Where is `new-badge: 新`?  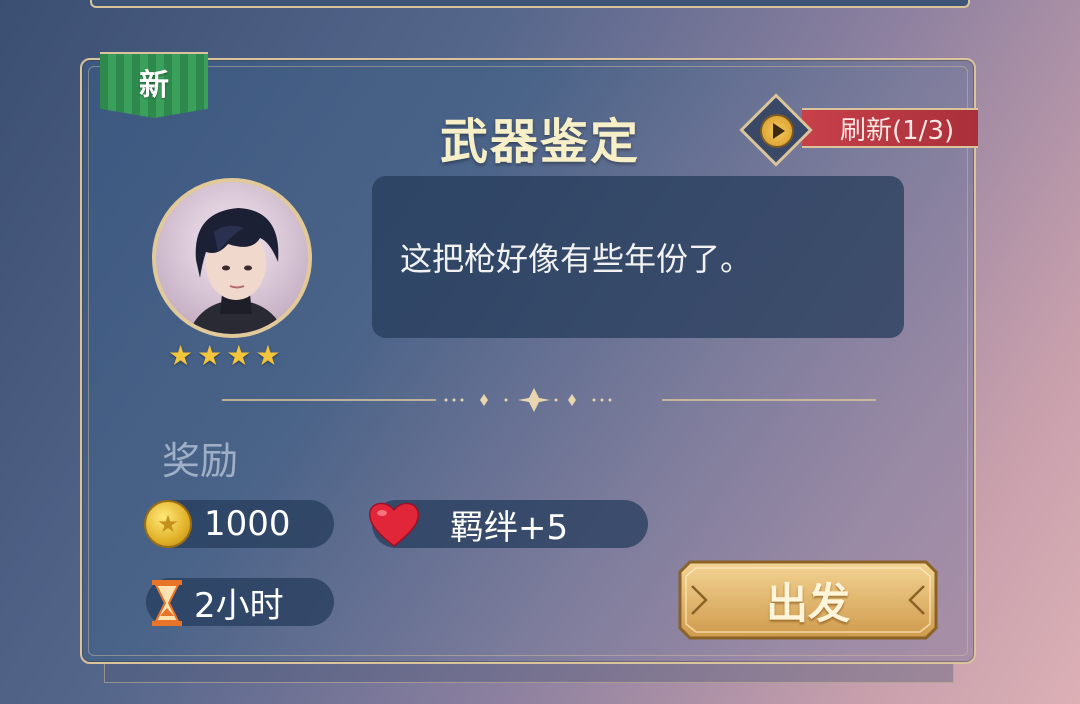 new-badge: 新 is located at coordinates (154, 85).